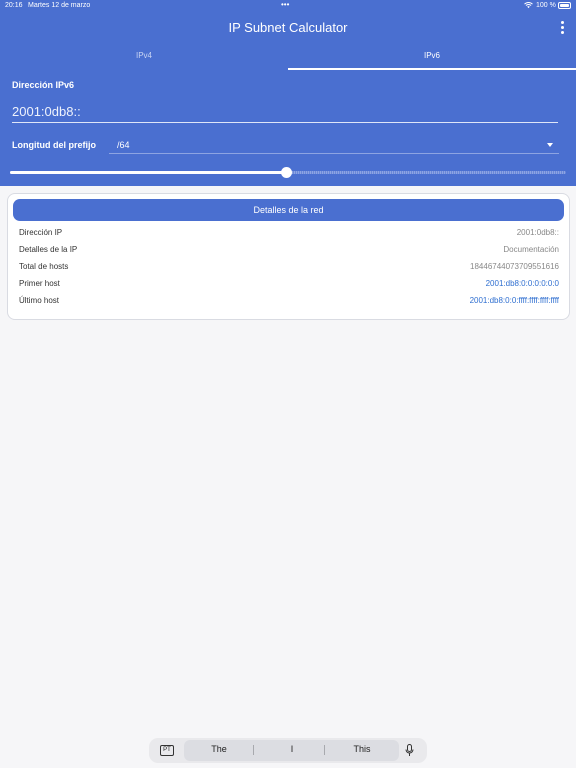 This screenshot has height=768, width=576. Describe the element at coordinates (289, 251) in the screenshot. I see `detail-row: Detalles de la IP Documentación` at that location.